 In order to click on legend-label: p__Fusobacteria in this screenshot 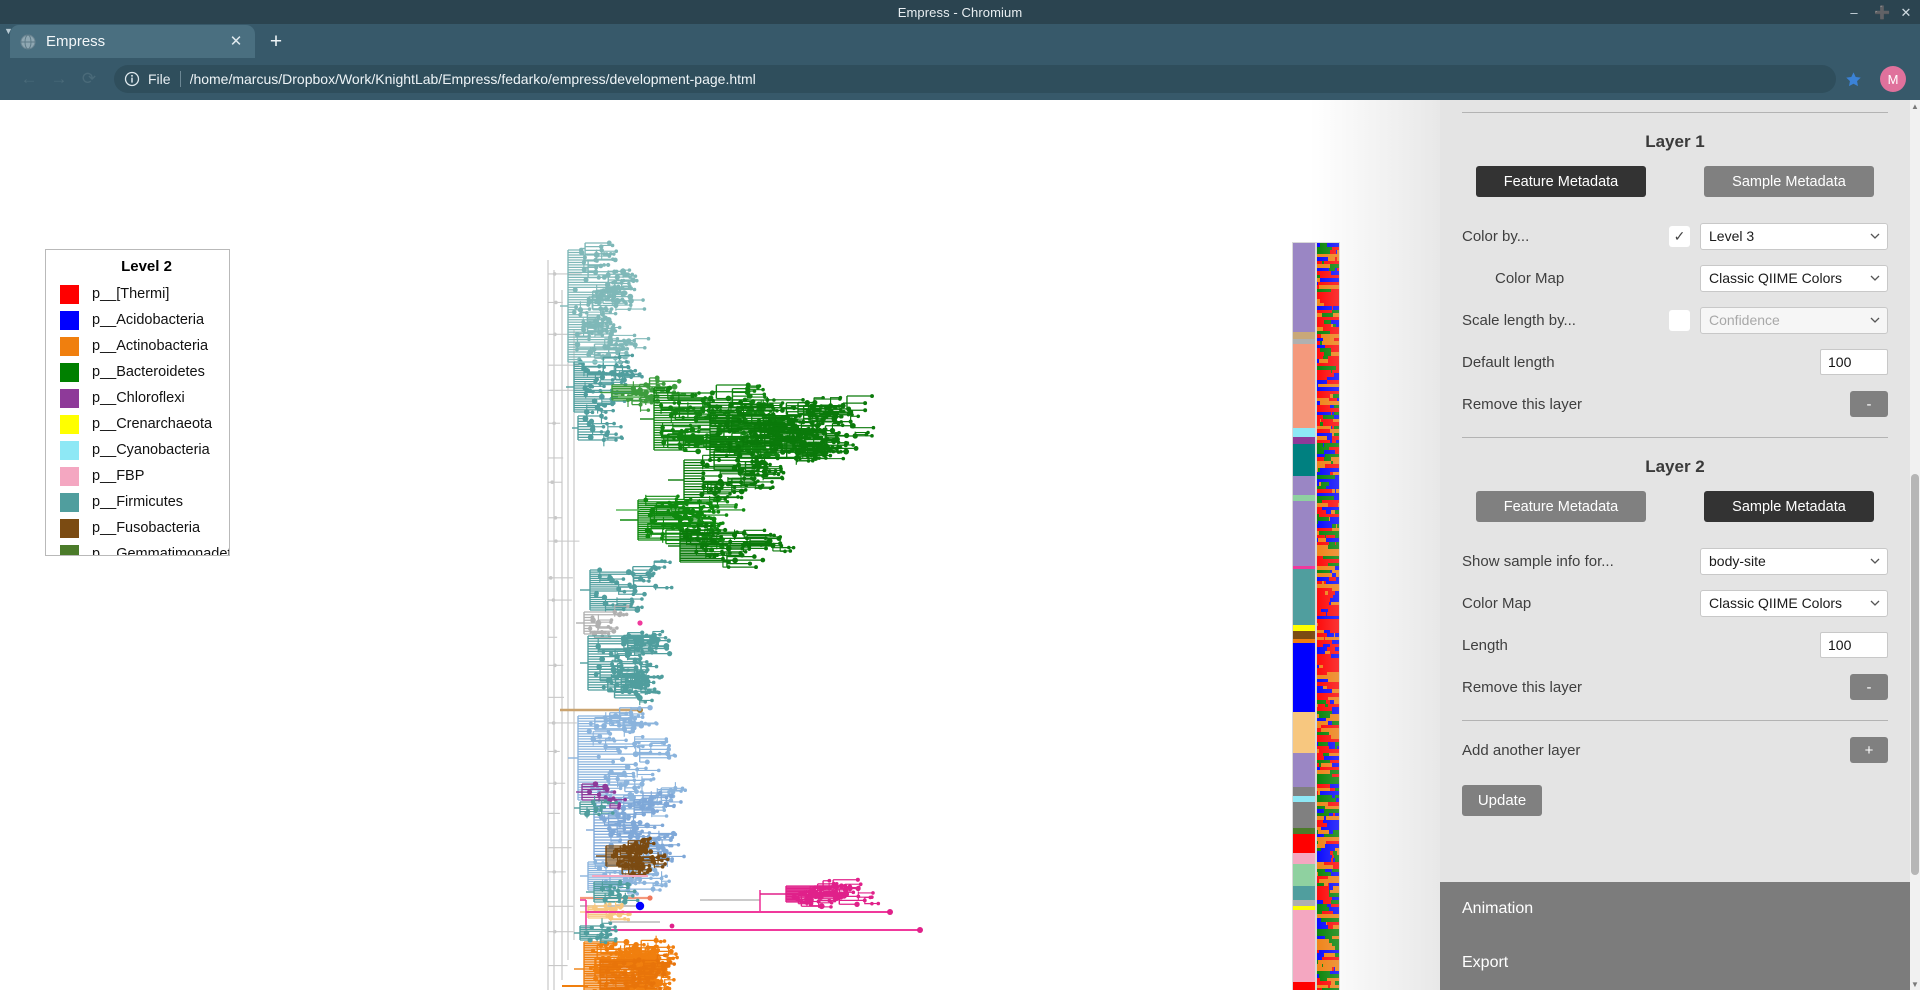, I will do `click(146, 528)`.